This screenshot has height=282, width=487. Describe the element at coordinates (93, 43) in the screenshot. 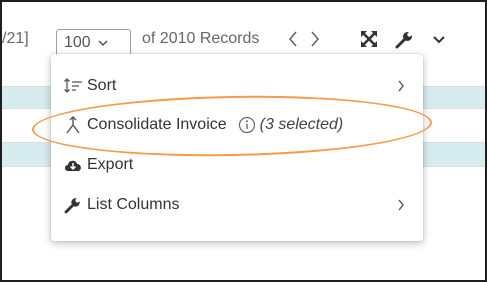

I see `page-size-select: 100` at that location.